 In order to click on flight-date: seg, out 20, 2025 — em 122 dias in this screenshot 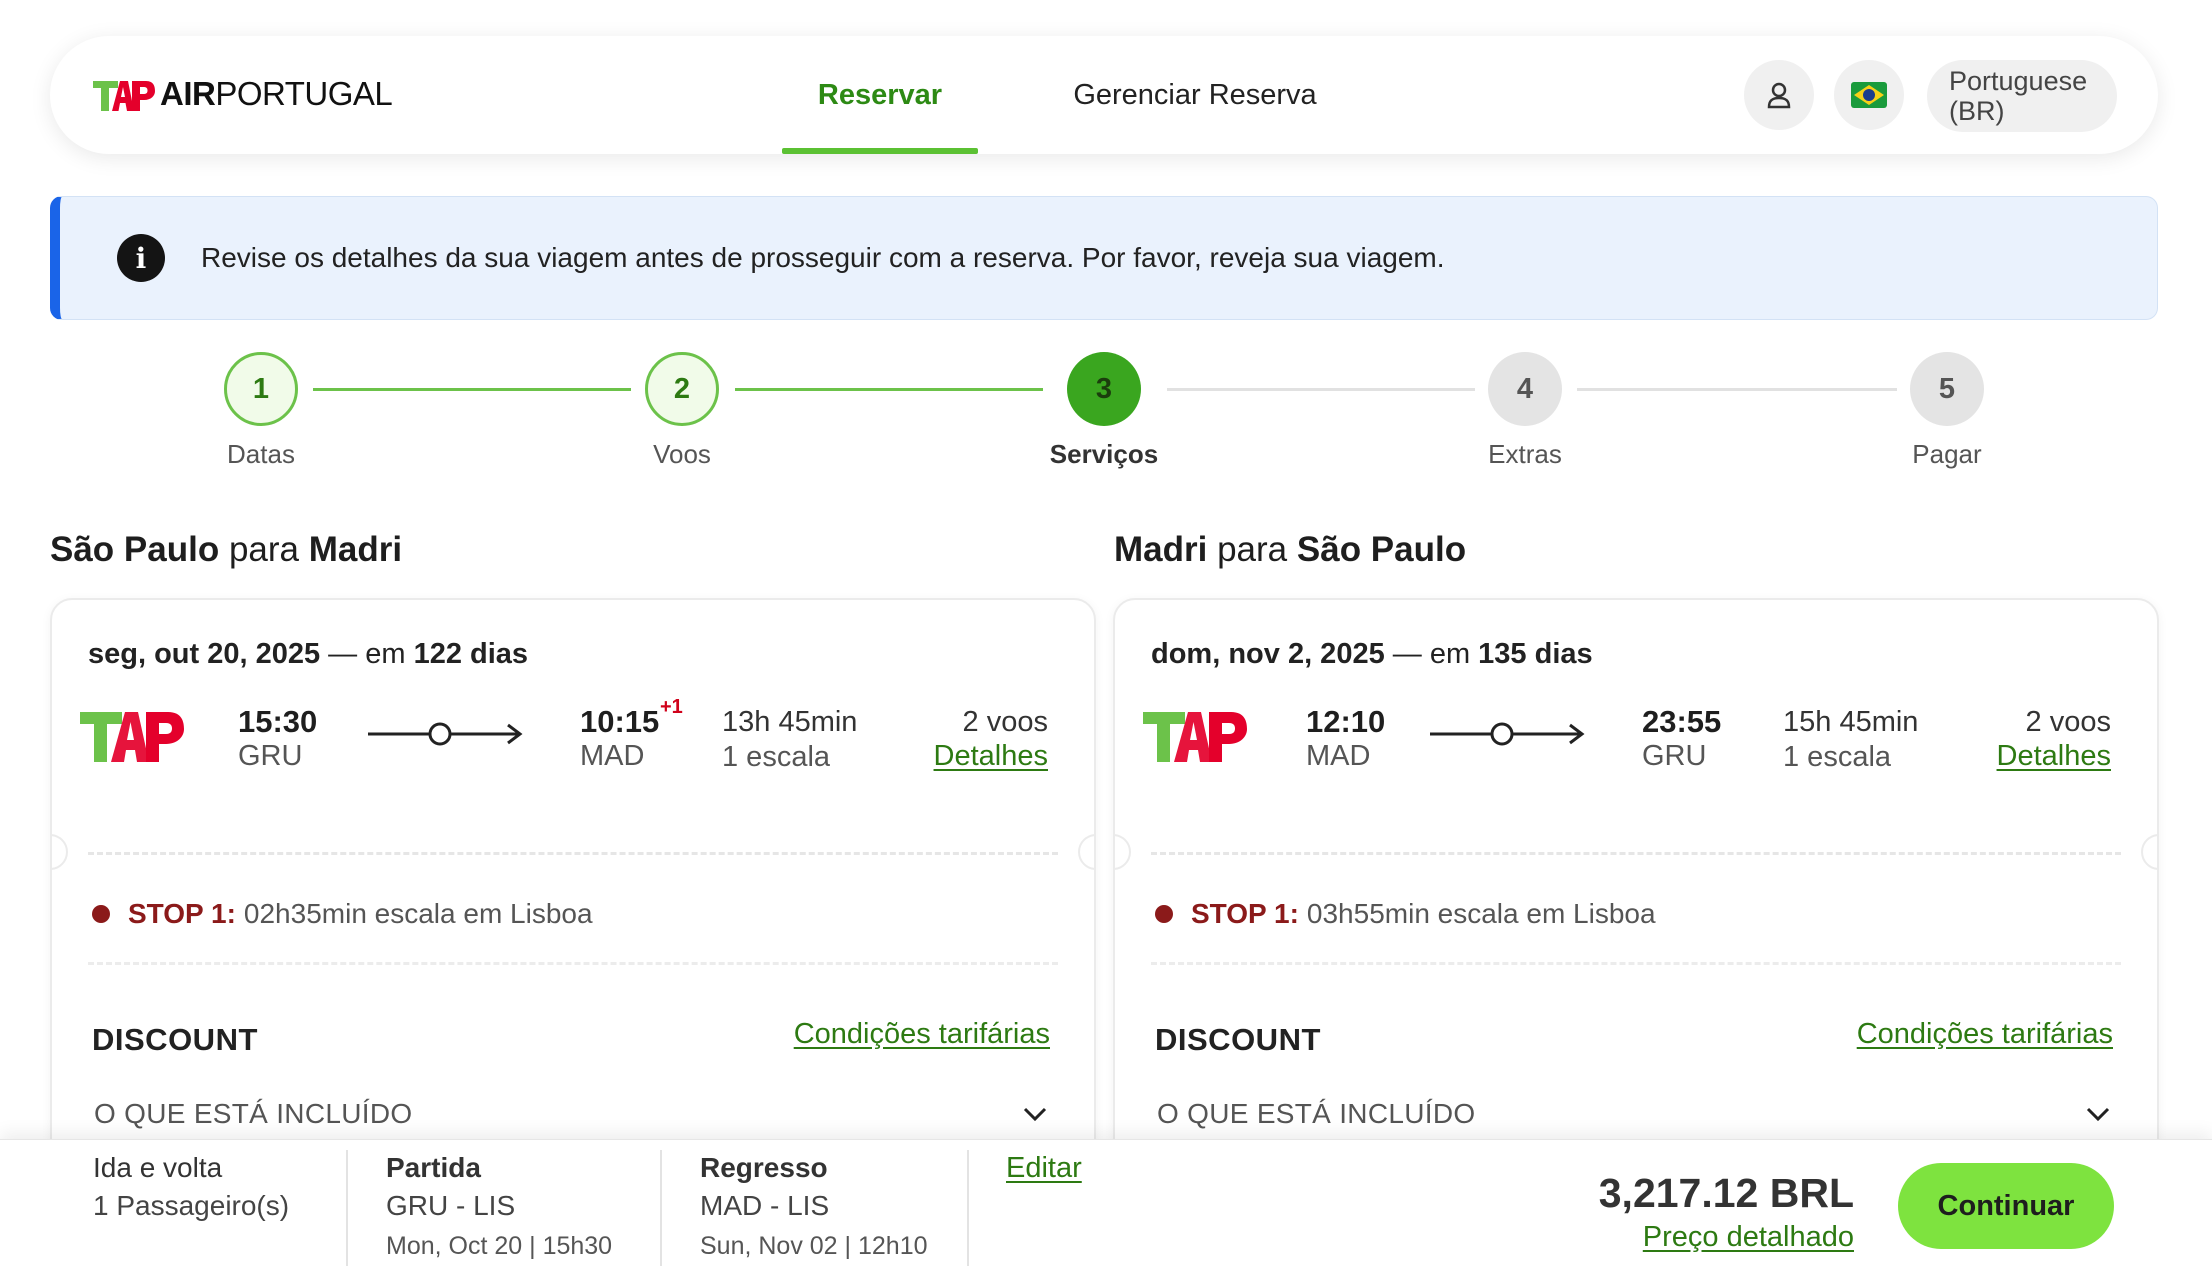, I will do `click(308, 654)`.